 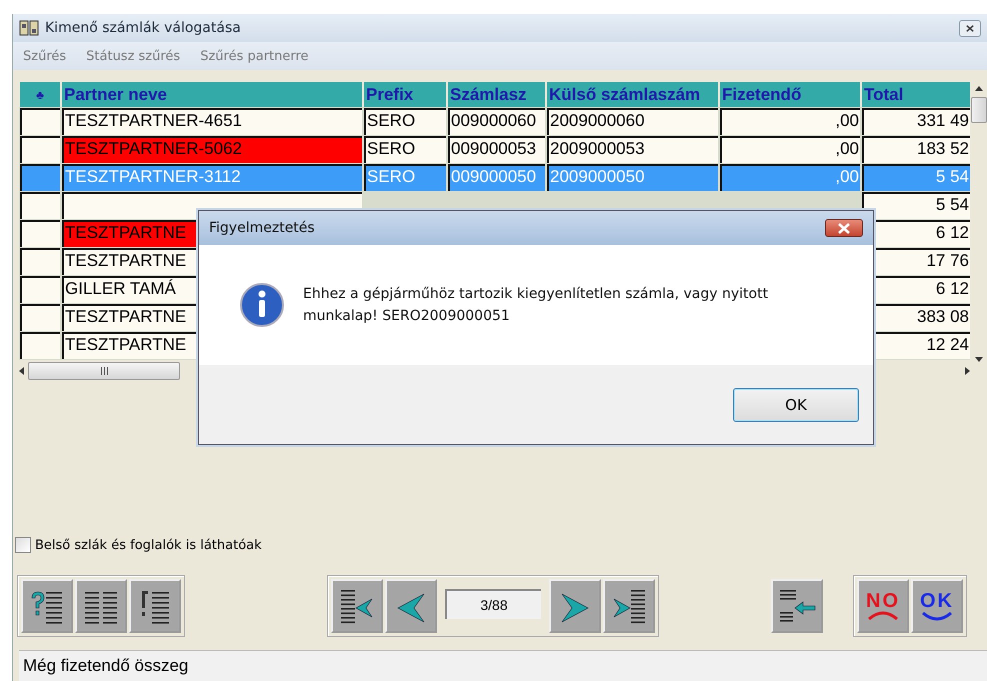 What do you see at coordinates (29, 28) in the screenshot?
I see `app-icon` at bounding box center [29, 28].